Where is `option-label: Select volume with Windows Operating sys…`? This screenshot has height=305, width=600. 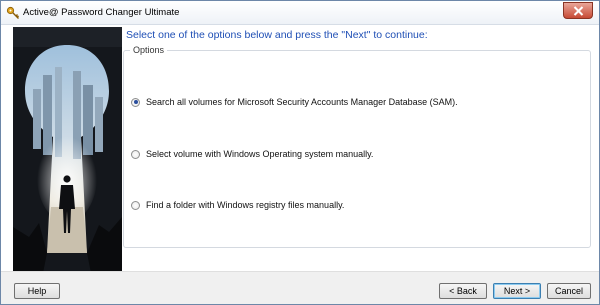 option-label: Select volume with Windows Operating sys… is located at coordinates (260, 154).